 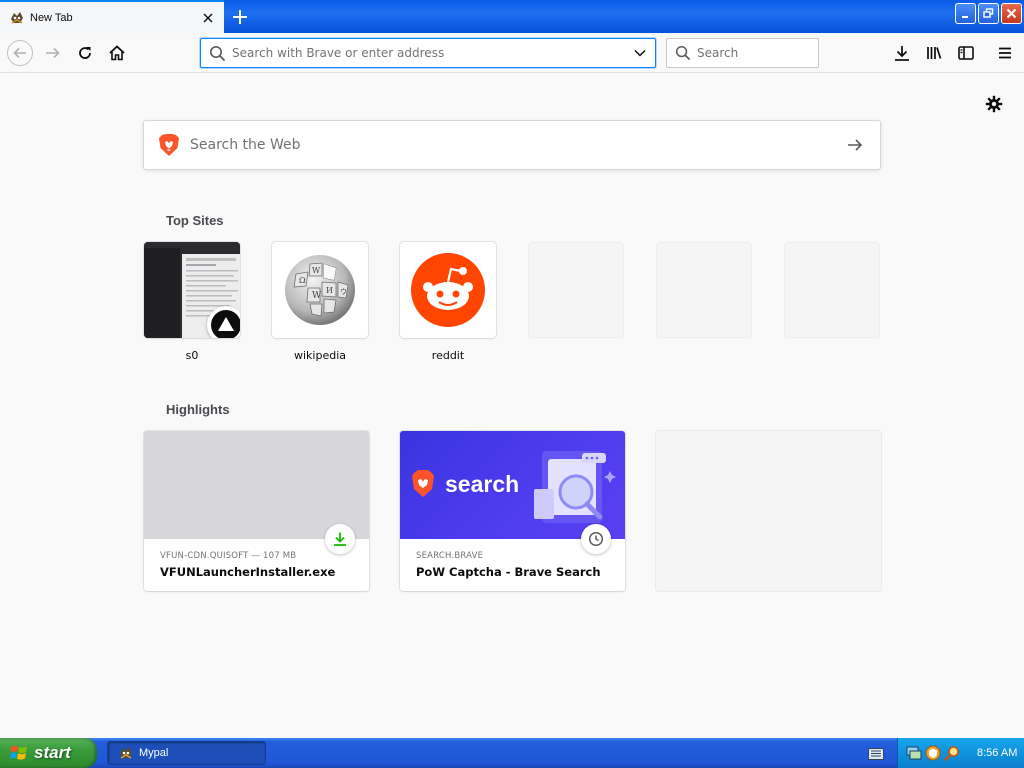 I want to click on gear-icon, so click(x=994, y=104).